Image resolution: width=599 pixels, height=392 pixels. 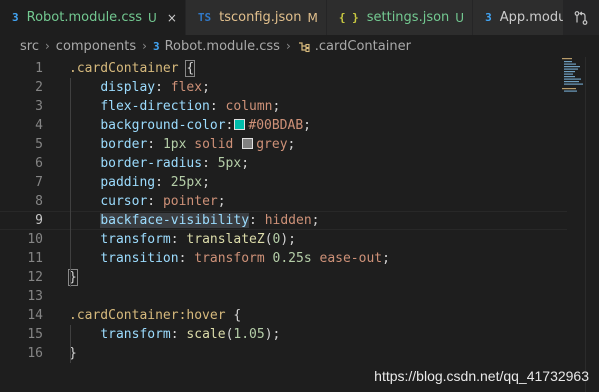 I want to click on code-line: 4 background-color: #00BDAB;, so click(x=283, y=125).